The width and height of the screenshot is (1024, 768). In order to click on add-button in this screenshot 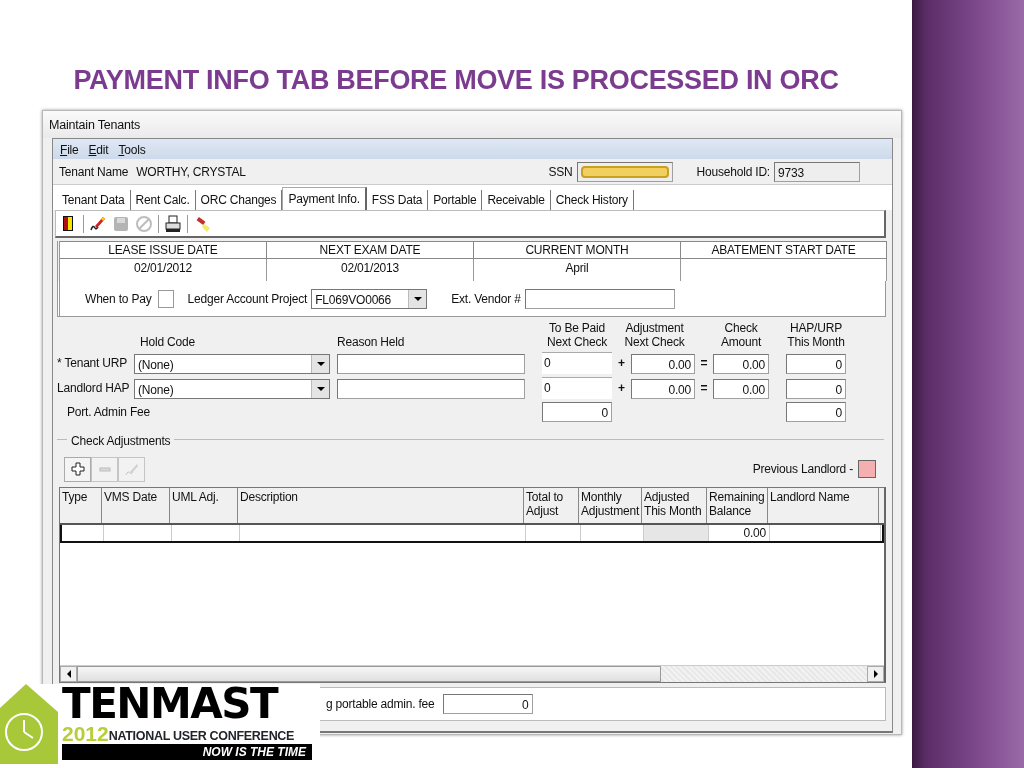, I will do `click(77, 469)`.